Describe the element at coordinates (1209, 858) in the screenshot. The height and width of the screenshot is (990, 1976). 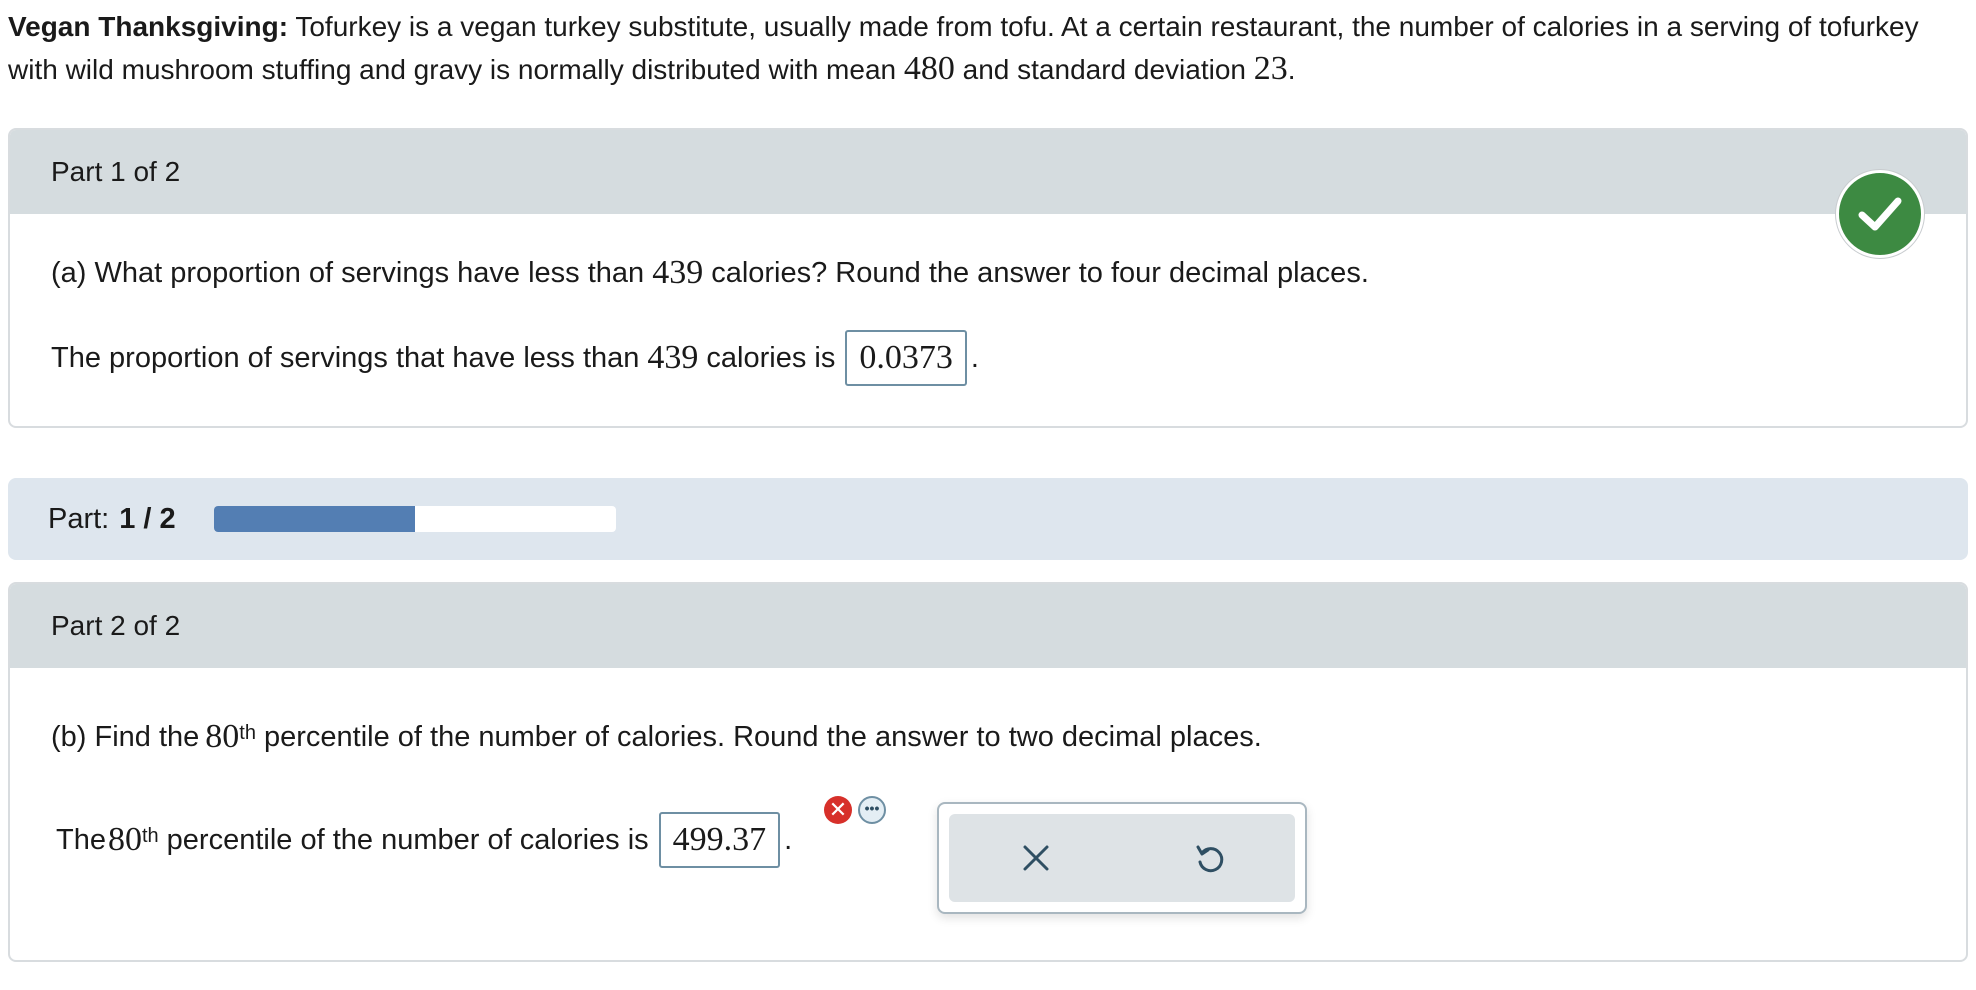
I see `undo-icon` at that location.